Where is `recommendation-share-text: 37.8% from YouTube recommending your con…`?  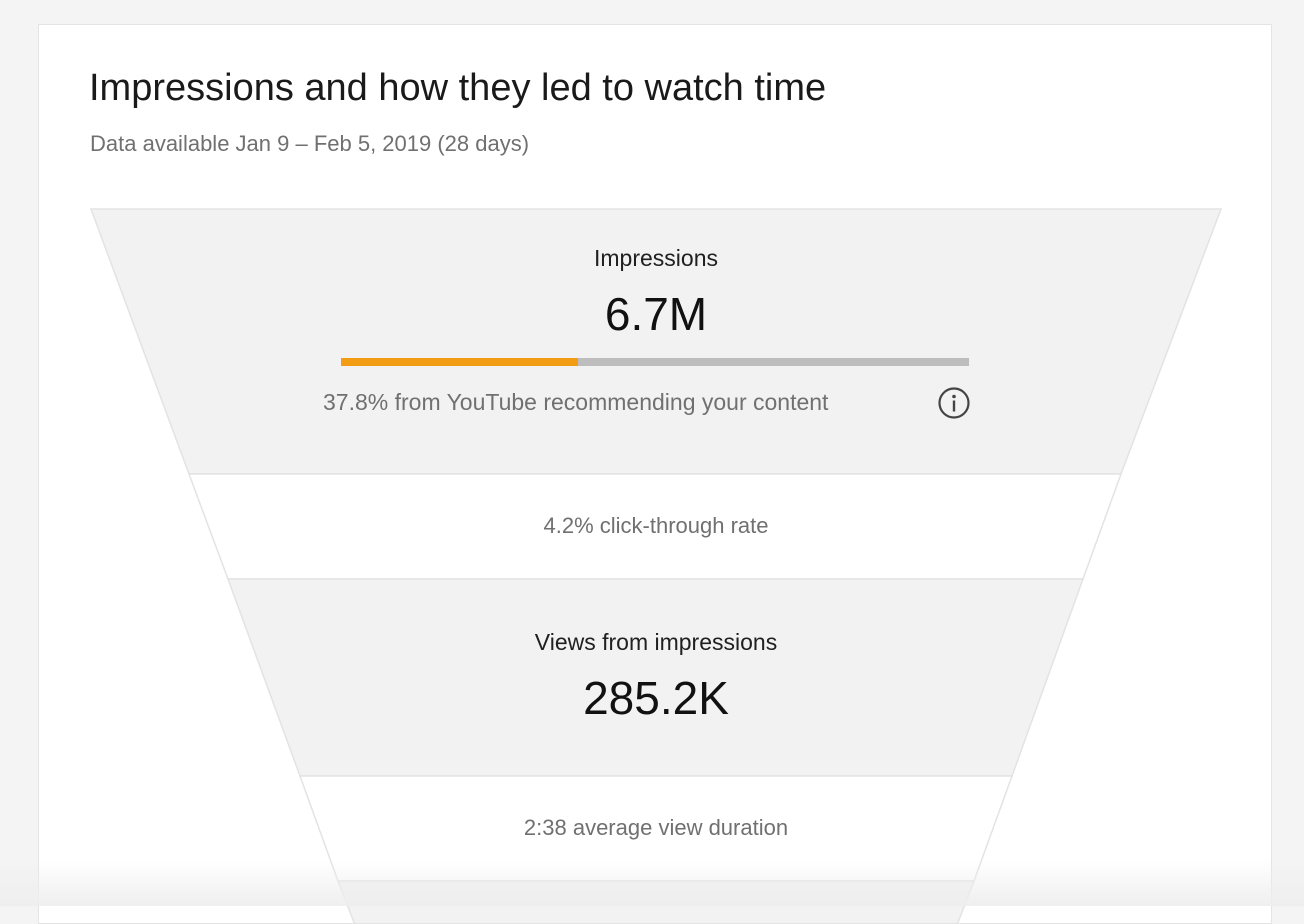
recommendation-share-text: 37.8% from YouTube recommending your con… is located at coordinates (576, 402).